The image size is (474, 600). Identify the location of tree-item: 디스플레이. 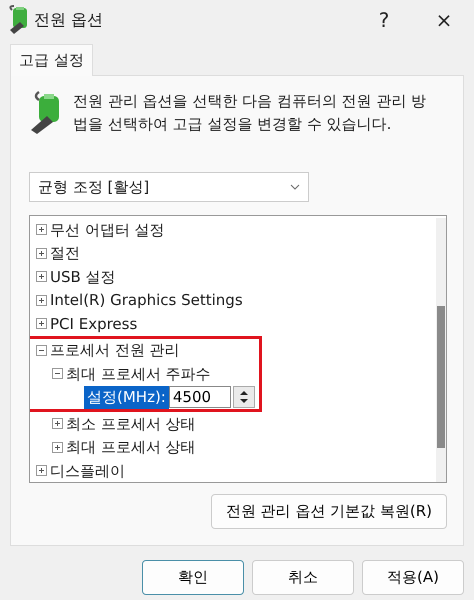
(87, 471).